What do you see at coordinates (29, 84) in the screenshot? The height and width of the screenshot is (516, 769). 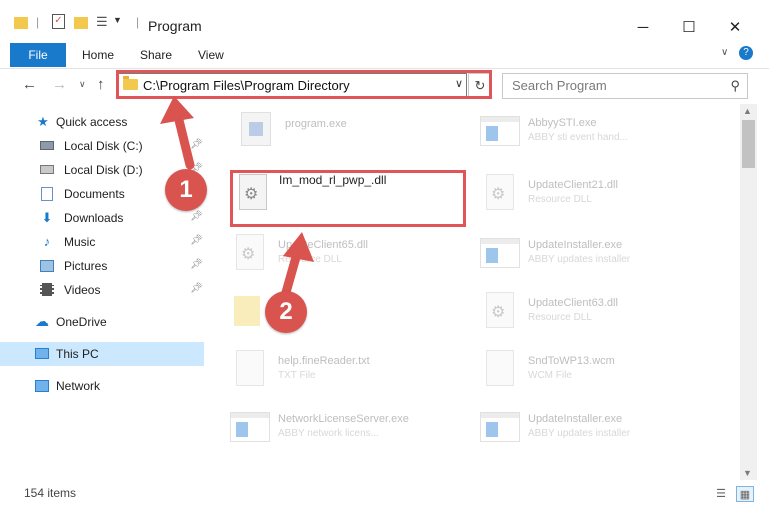 I see `back-button: ←` at bounding box center [29, 84].